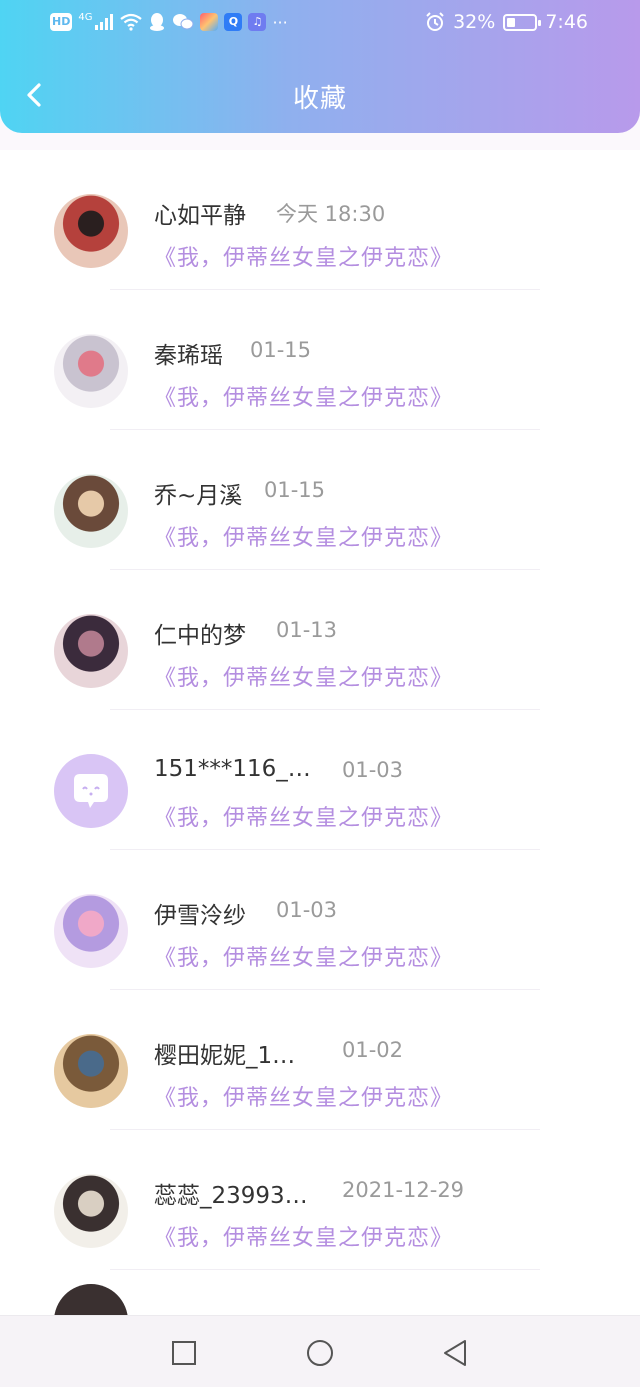 Image resolution: width=640 pixels, height=1387 pixels. Describe the element at coordinates (157, 22) in the screenshot. I see `qq-icon` at that location.